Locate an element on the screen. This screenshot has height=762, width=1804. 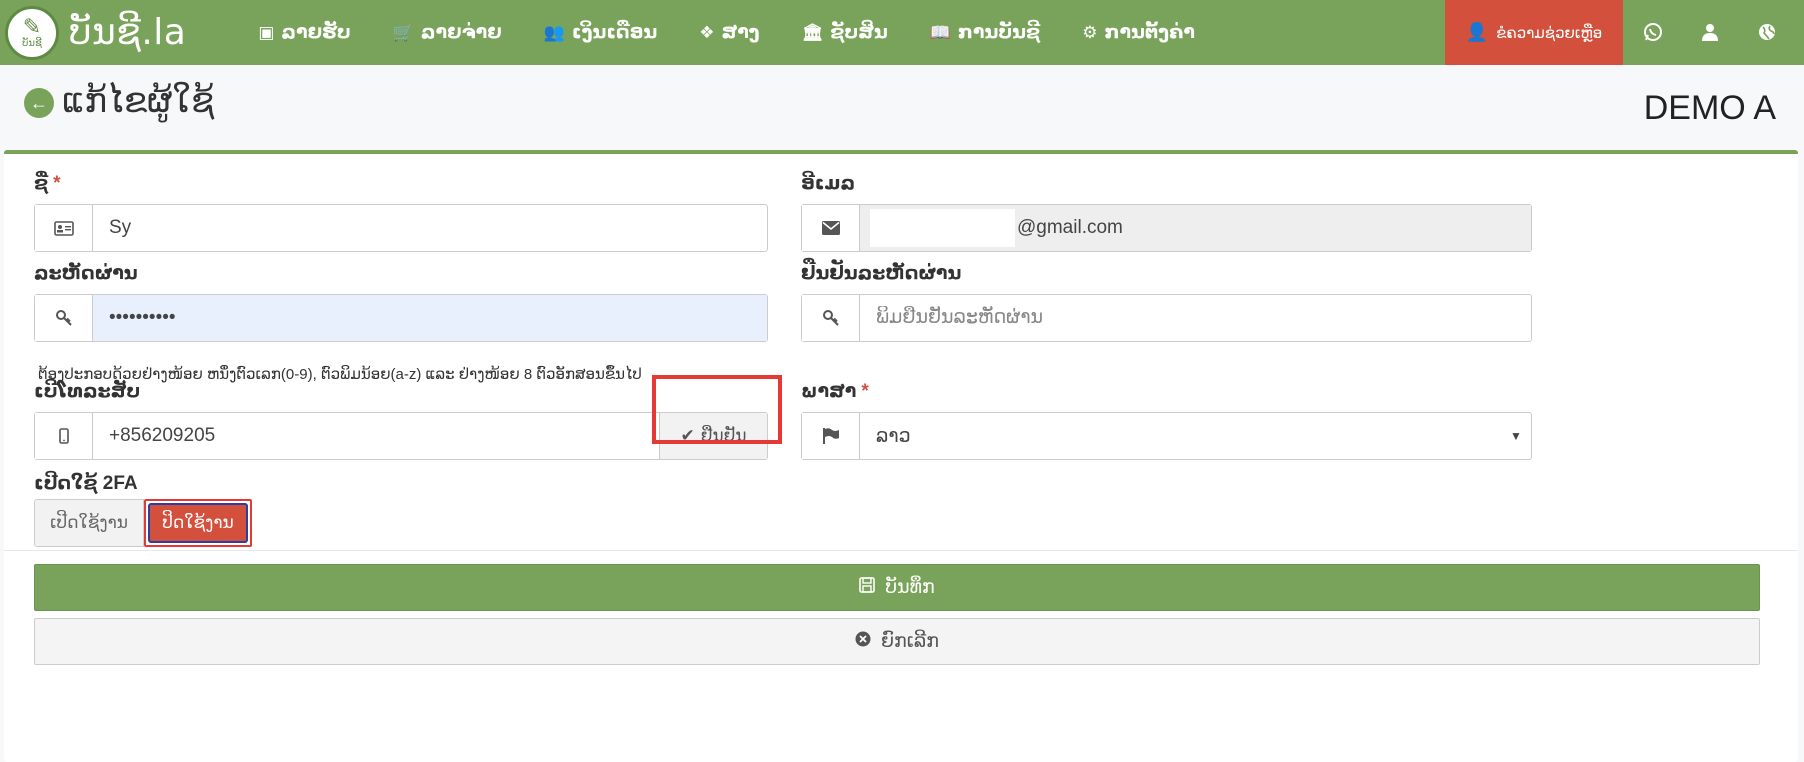
confirm-password-input-group is located at coordinates (1166, 318).